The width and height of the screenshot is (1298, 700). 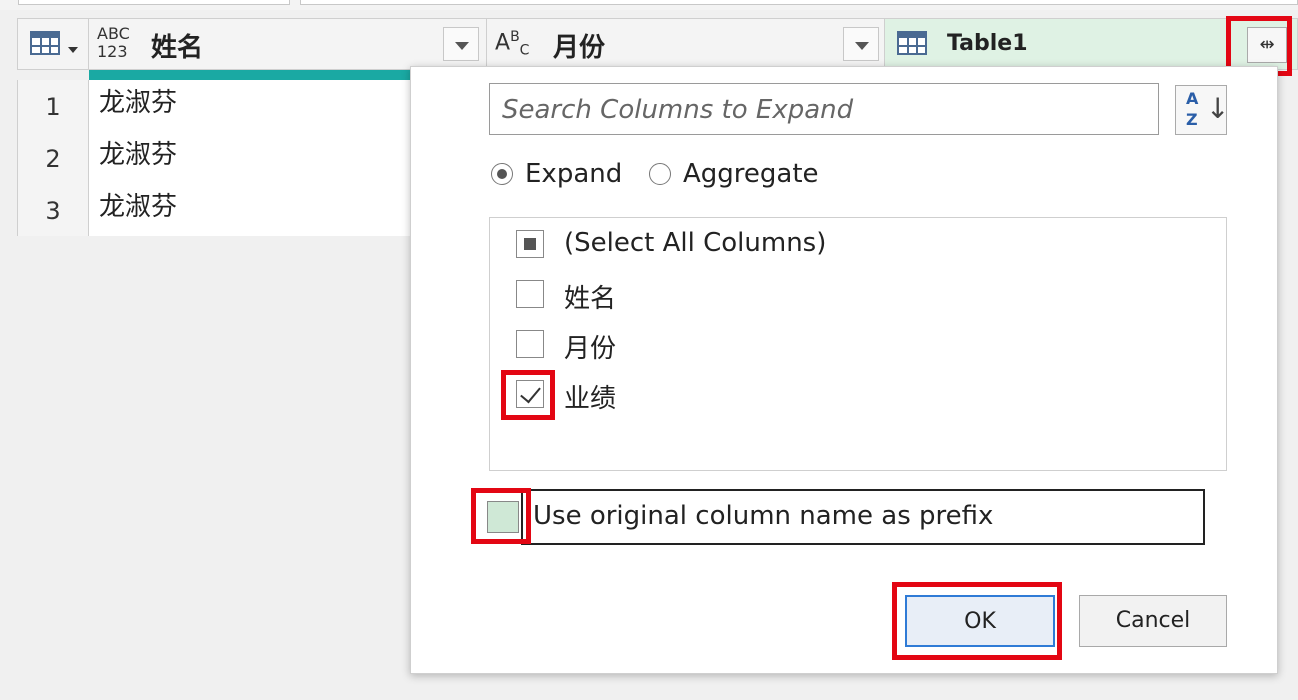 What do you see at coordinates (512, 44) in the screenshot?
I see `type-text-icon: ABC` at bounding box center [512, 44].